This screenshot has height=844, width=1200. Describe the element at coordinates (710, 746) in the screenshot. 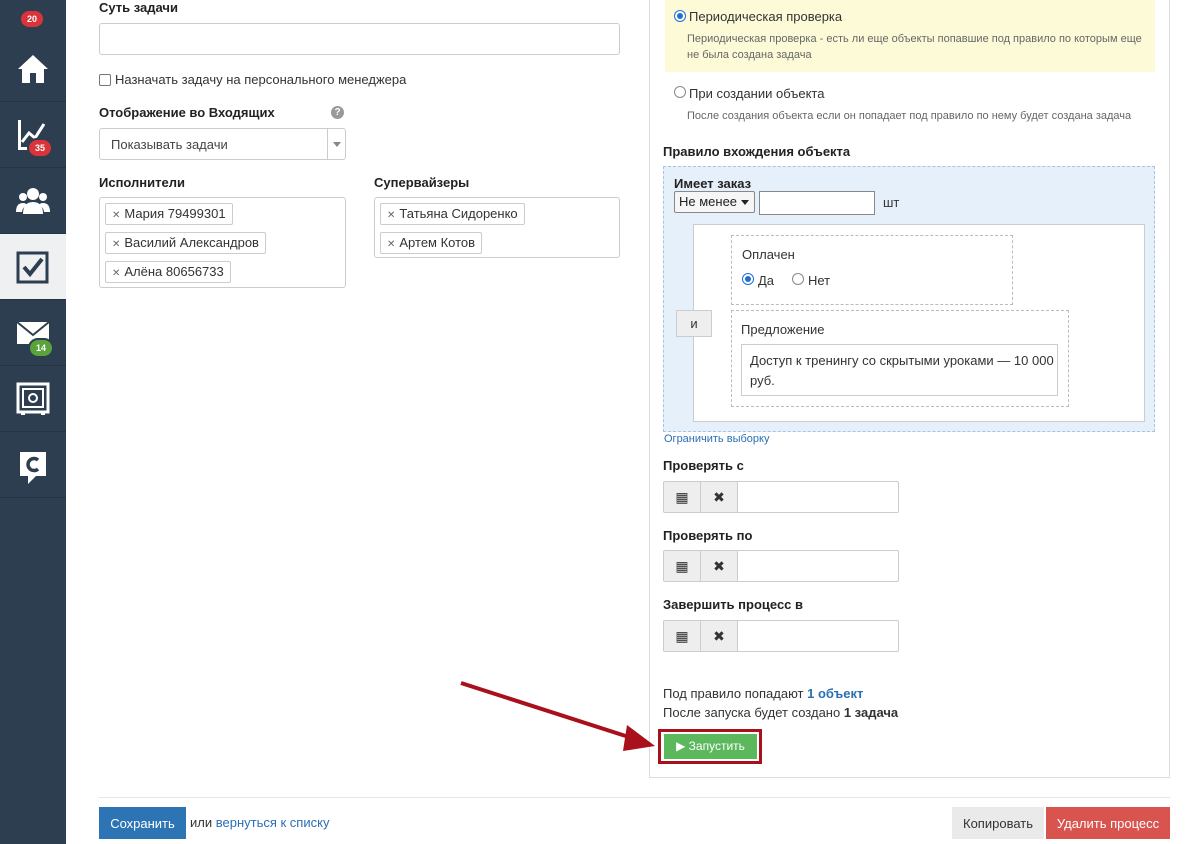

I see `run-button: ▶ Запустить` at that location.